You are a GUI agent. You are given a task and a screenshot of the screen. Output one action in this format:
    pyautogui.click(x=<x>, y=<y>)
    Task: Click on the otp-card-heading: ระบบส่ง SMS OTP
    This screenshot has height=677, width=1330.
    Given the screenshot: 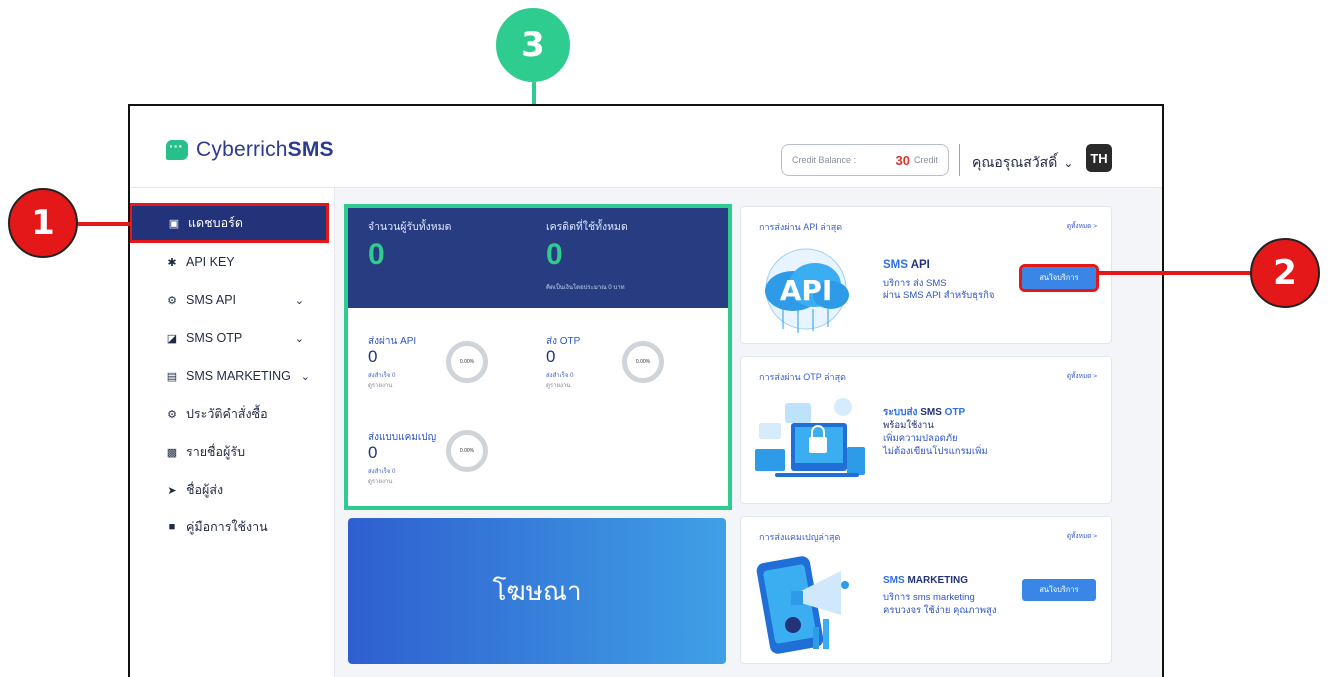 What is the action you would take?
    pyautogui.click(x=924, y=412)
    